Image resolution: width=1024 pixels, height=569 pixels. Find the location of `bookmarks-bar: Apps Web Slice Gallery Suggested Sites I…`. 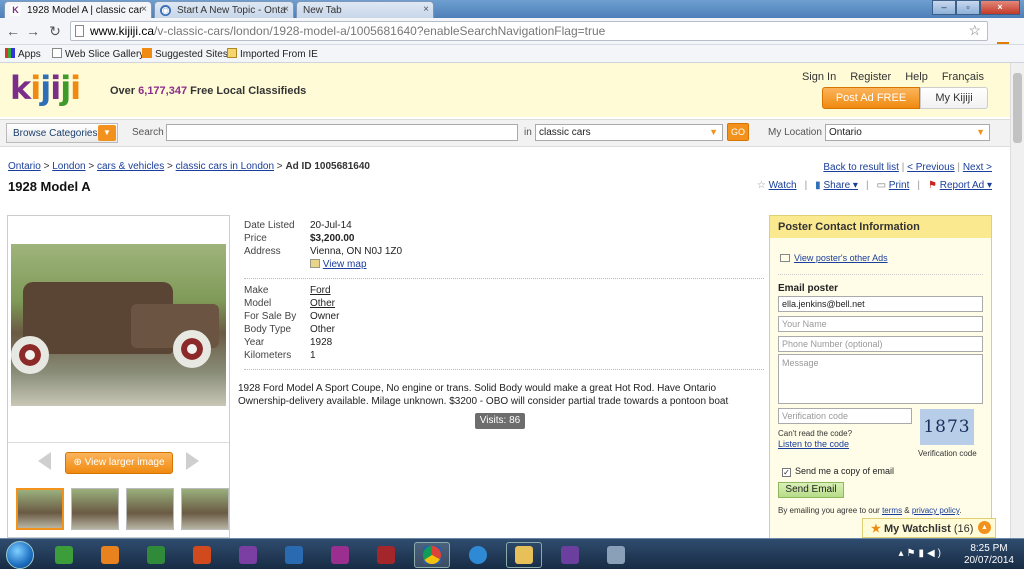

bookmarks-bar: Apps Web Slice Gallery Suggested Sites I… is located at coordinates (512, 54).